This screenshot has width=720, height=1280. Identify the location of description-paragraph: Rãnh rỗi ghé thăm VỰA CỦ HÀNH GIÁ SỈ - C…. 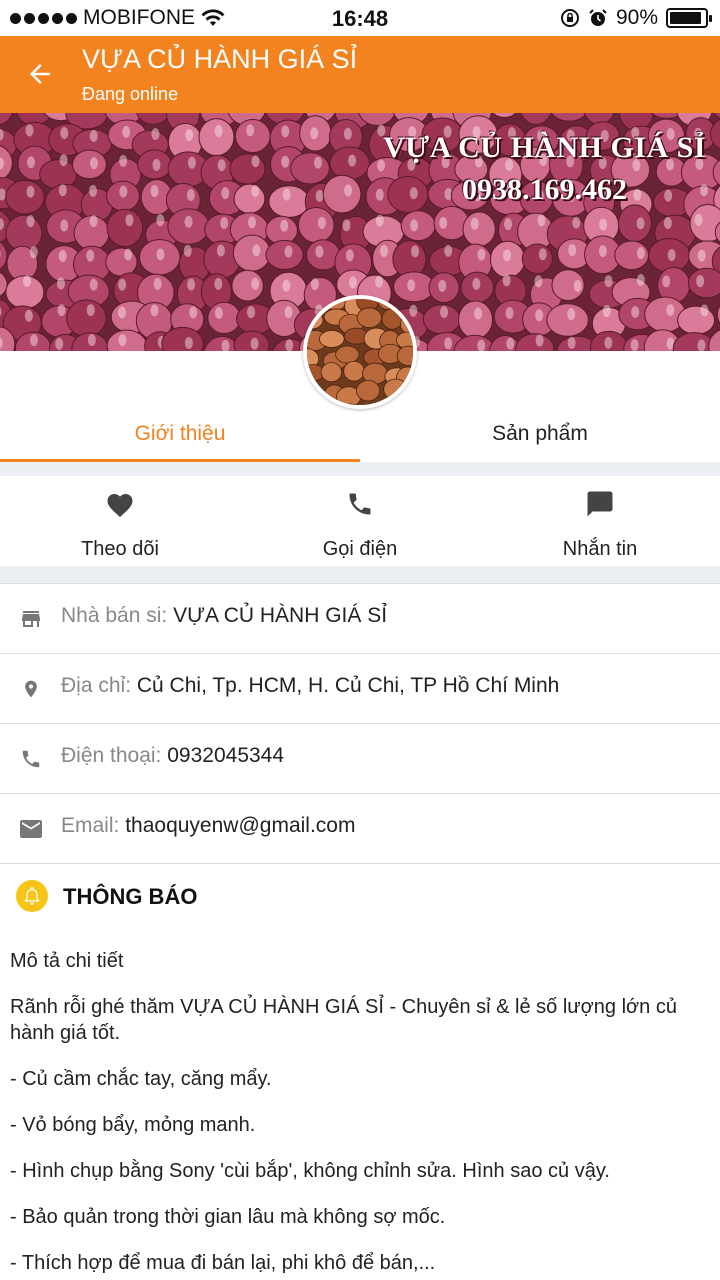
(343, 1020).